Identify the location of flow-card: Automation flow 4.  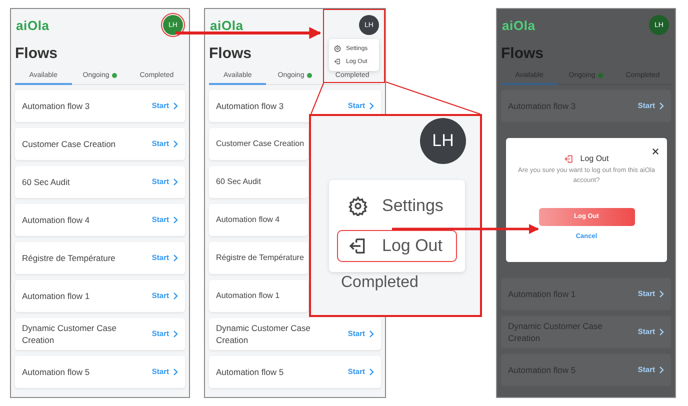
(258, 220).